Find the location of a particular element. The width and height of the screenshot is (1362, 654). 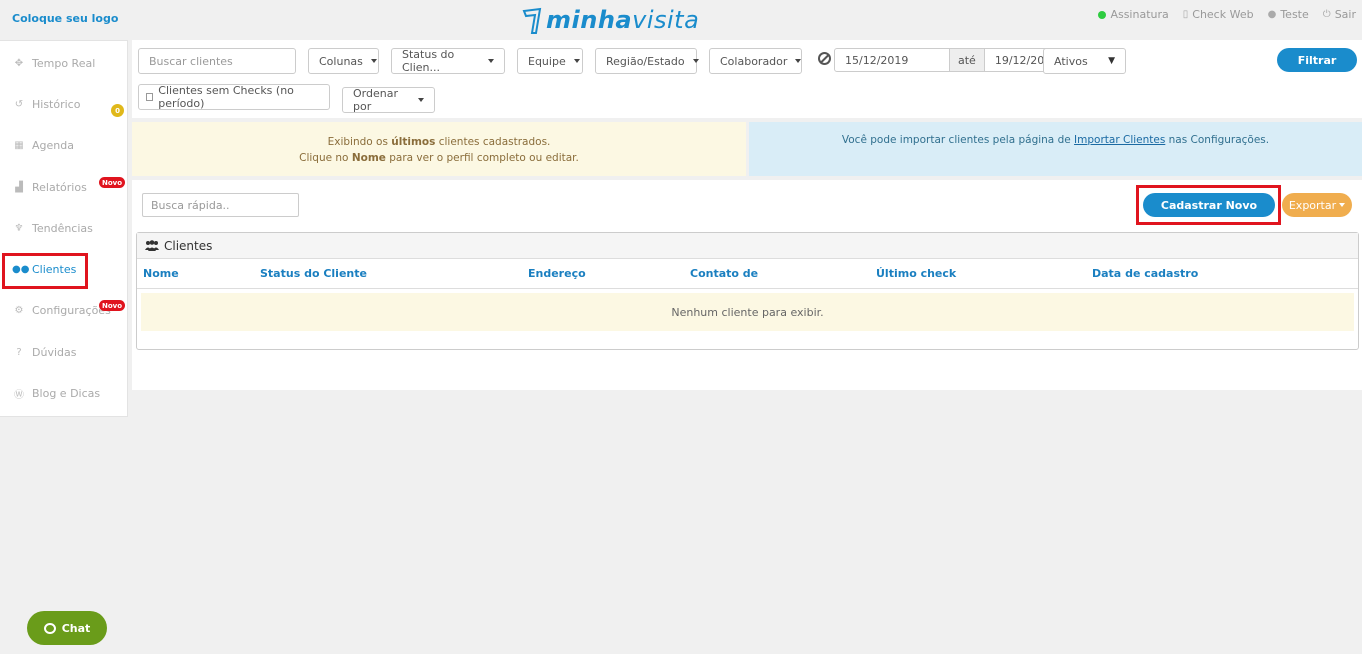

sidebar-item-tendencias: ♆ Tendências is located at coordinates (64, 228).